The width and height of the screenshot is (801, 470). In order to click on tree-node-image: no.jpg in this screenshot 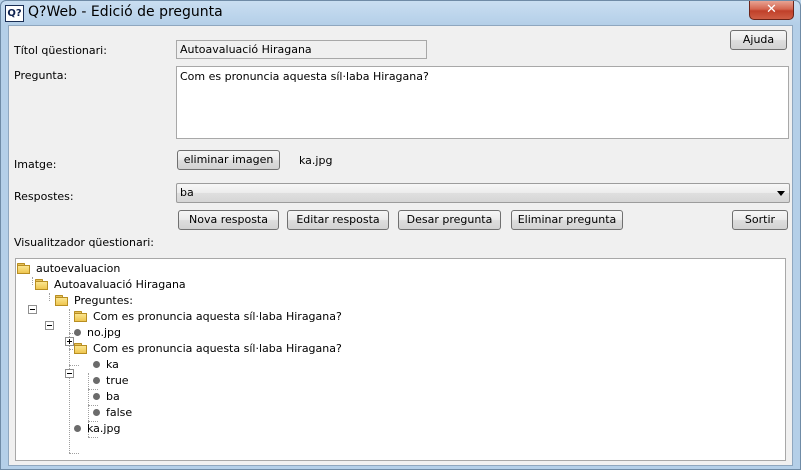, I will do `click(96, 333)`.